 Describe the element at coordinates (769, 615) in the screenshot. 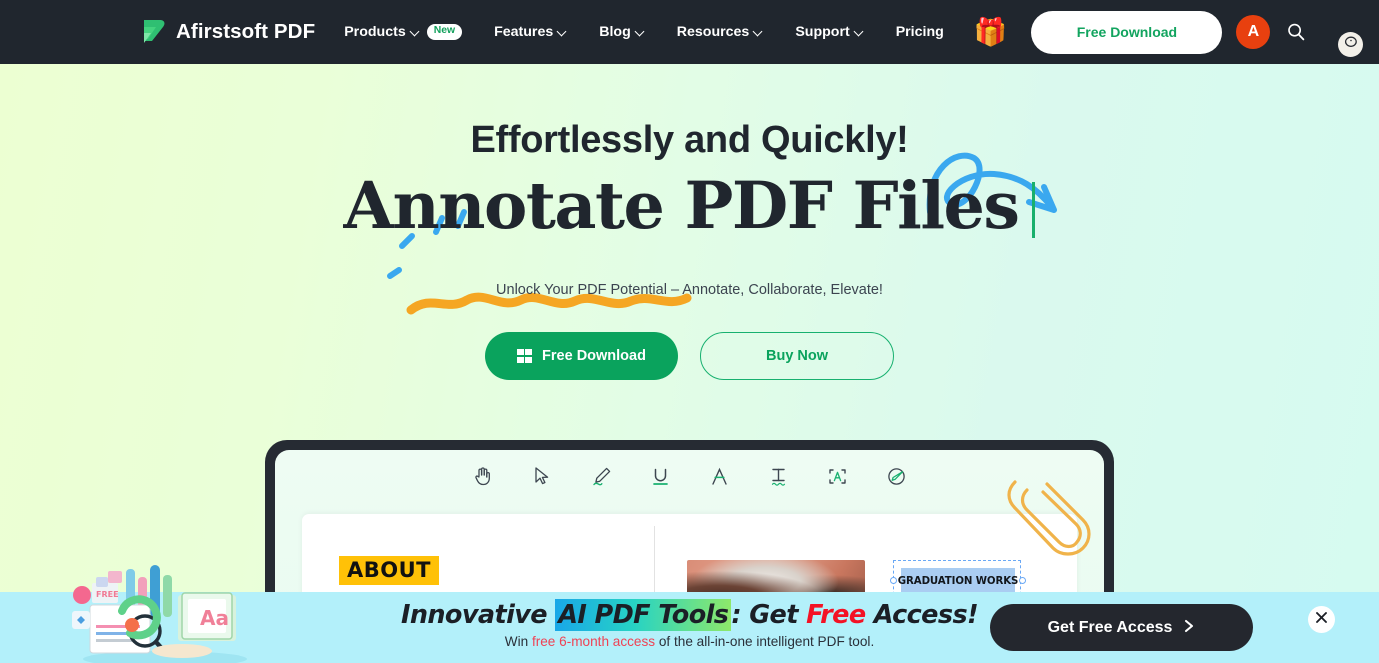

I see `promo-headline-mid: : Get` at that location.